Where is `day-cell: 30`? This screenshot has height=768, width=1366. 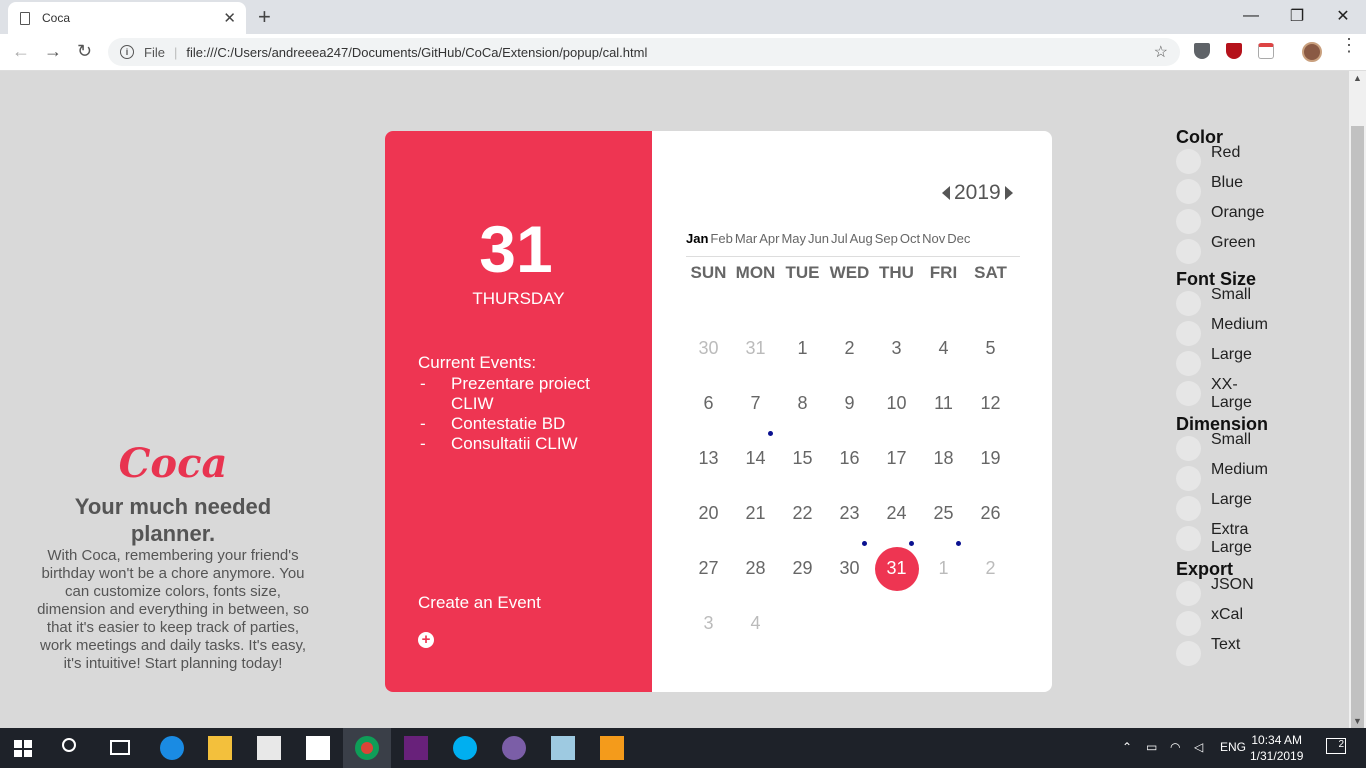
day-cell: 30 is located at coordinates (708, 348).